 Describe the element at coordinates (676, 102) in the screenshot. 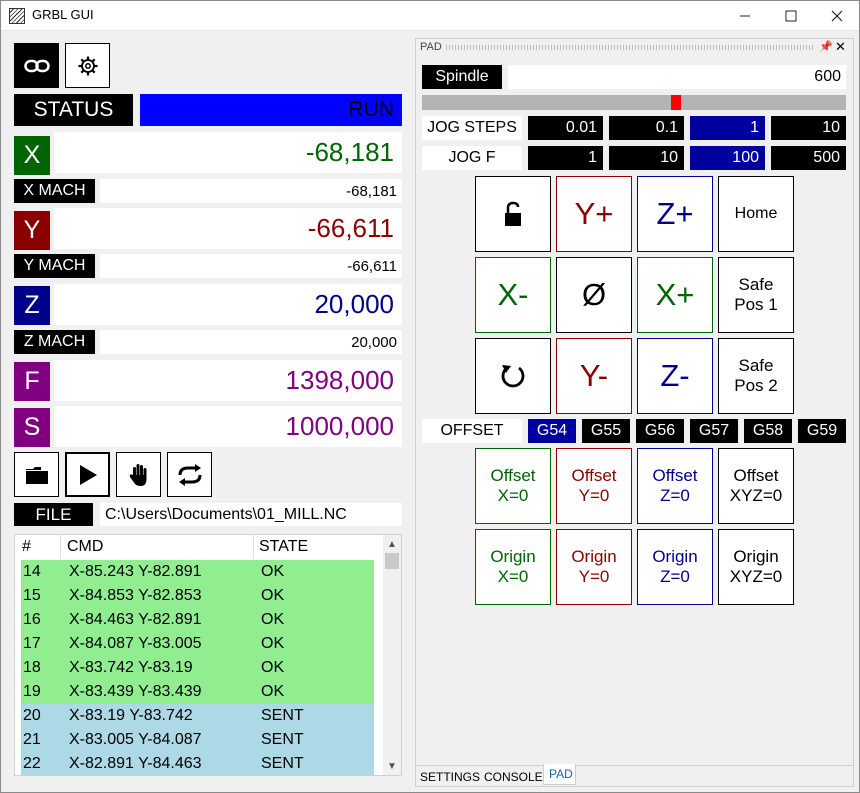

I see `spindle-slider-thumb` at that location.